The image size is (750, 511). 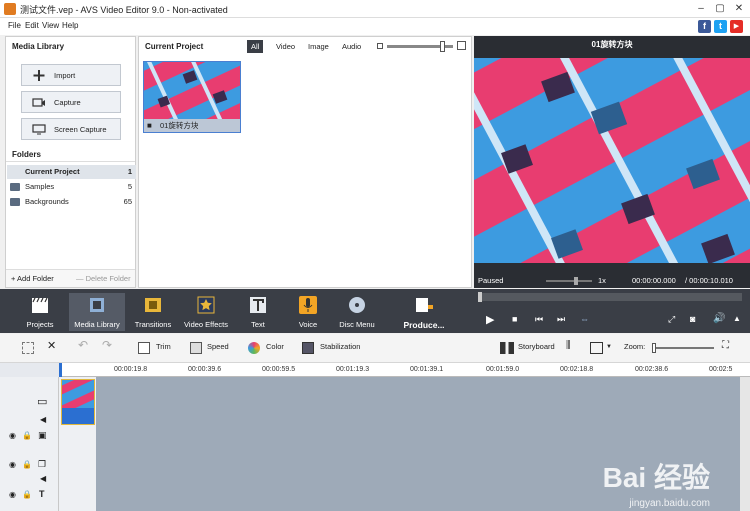 I want to click on app-logo-icon, so click(x=10, y=9).